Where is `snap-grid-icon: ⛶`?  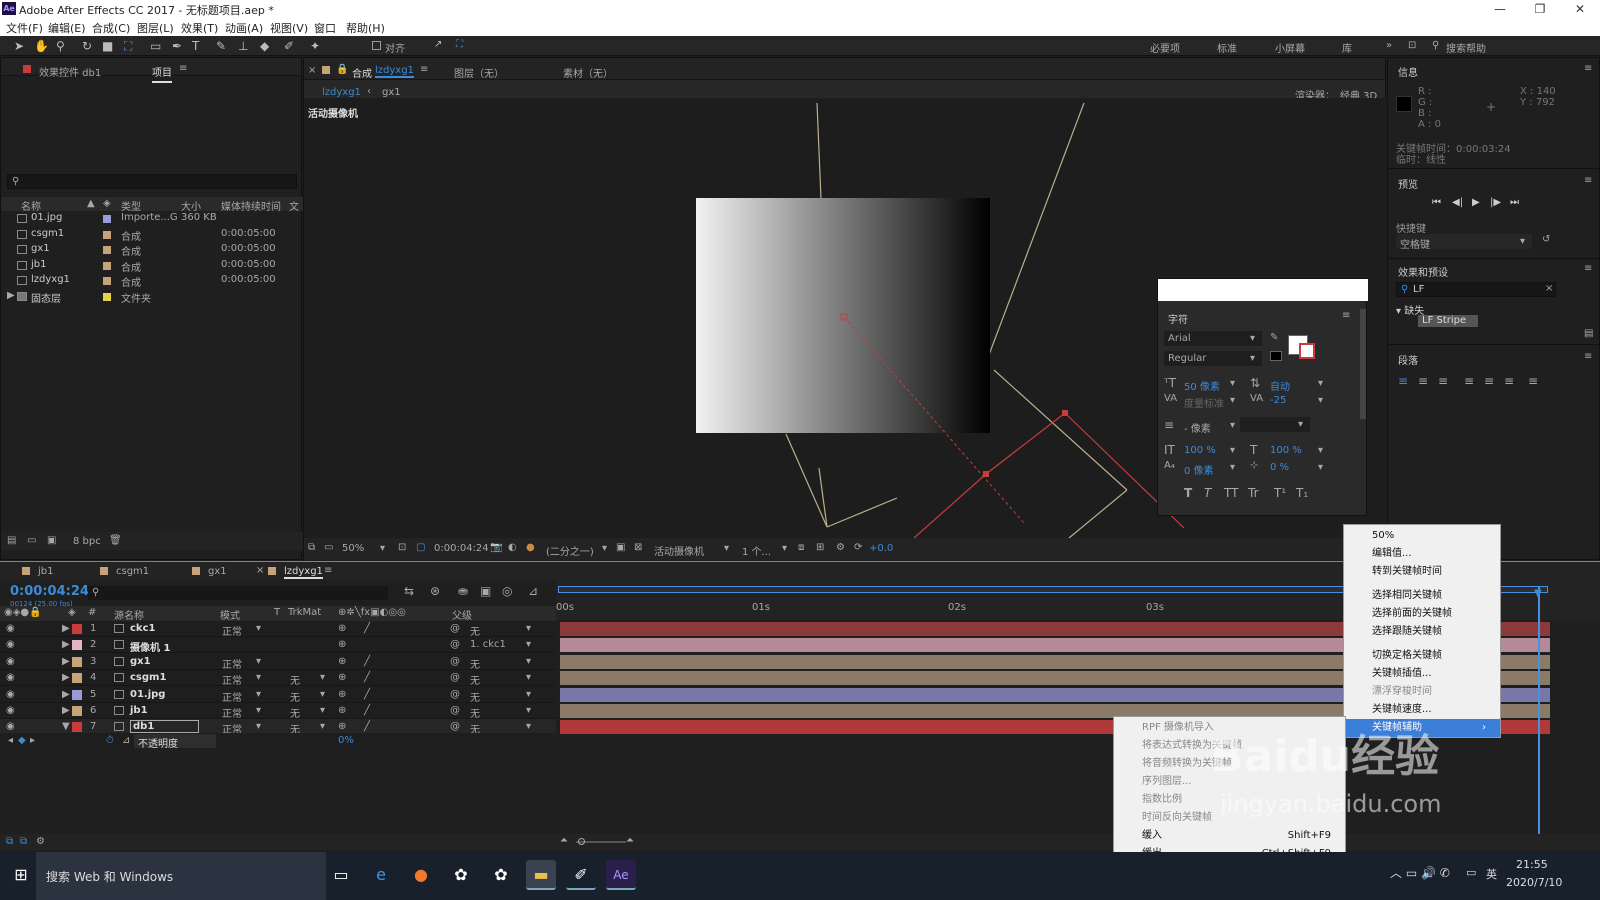 snap-grid-icon: ⛶ is located at coordinates (459, 44).